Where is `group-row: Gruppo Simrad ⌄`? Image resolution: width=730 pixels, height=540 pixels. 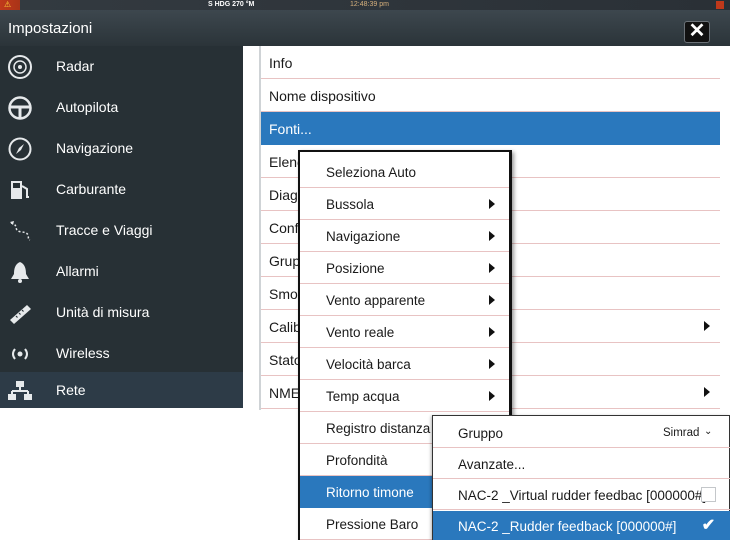
group-row: Gruppo Simrad ⌄ is located at coordinates (581, 433).